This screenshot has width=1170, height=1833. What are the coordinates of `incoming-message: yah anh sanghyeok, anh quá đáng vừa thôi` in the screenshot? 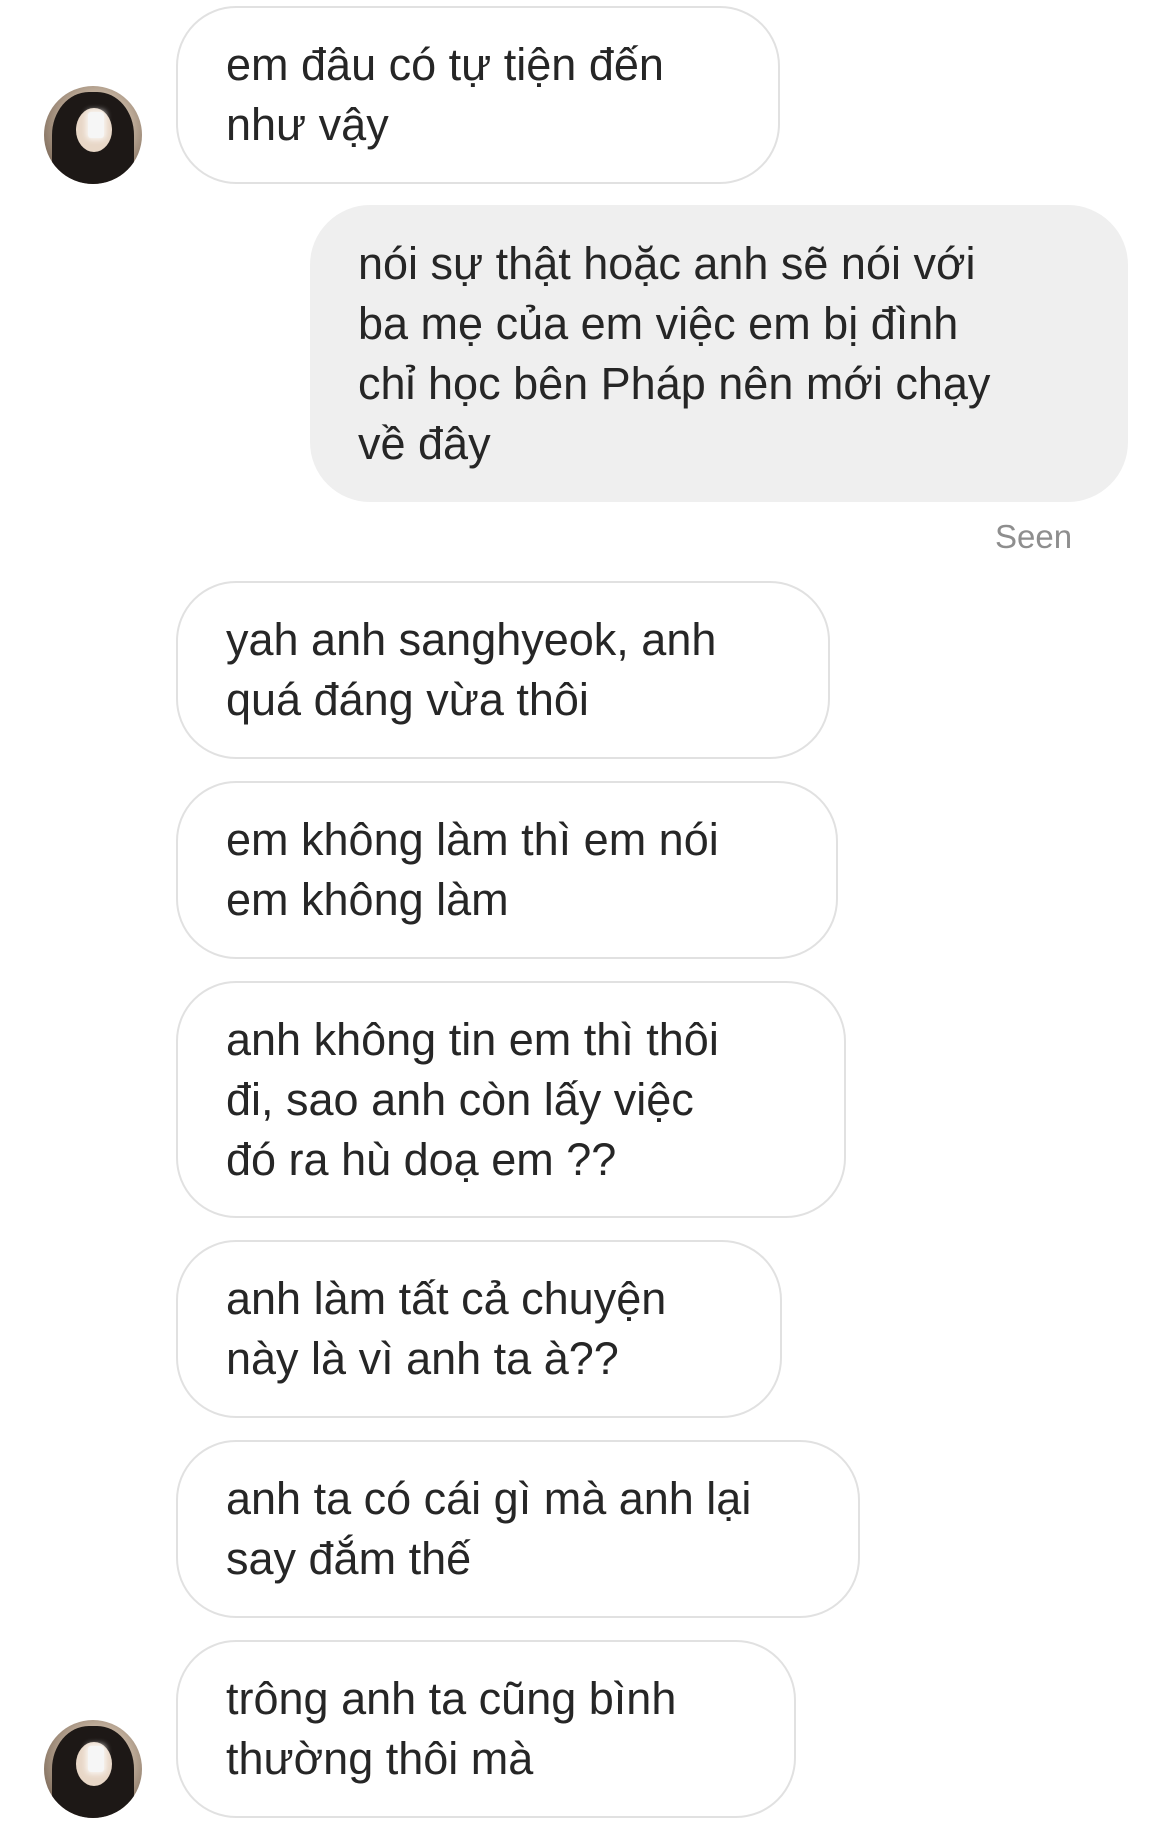 It's located at (503, 670).